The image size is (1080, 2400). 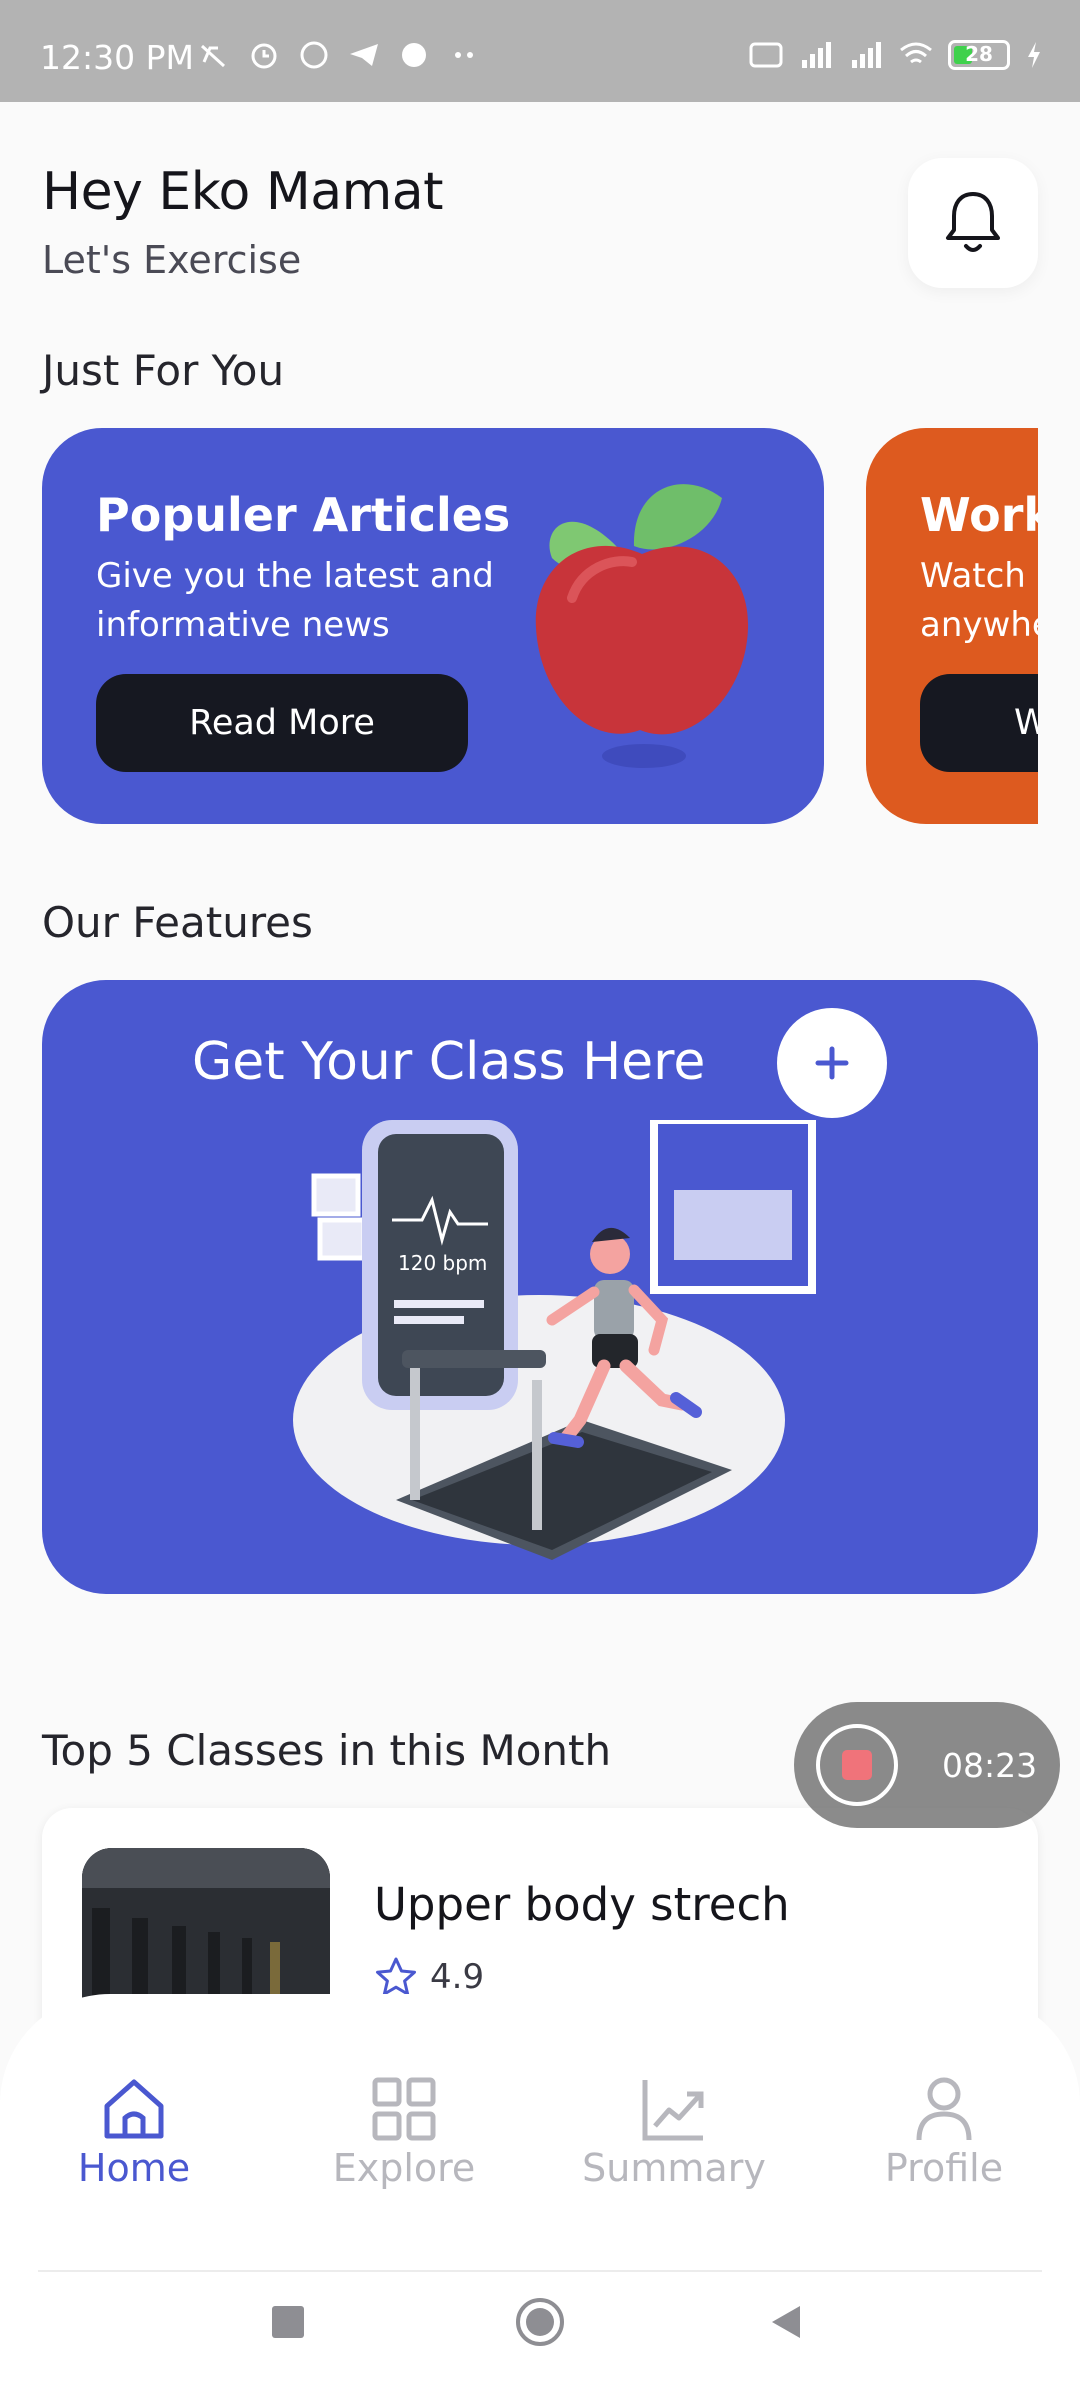 I want to click on bell-icon, so click(x=973, y=222).